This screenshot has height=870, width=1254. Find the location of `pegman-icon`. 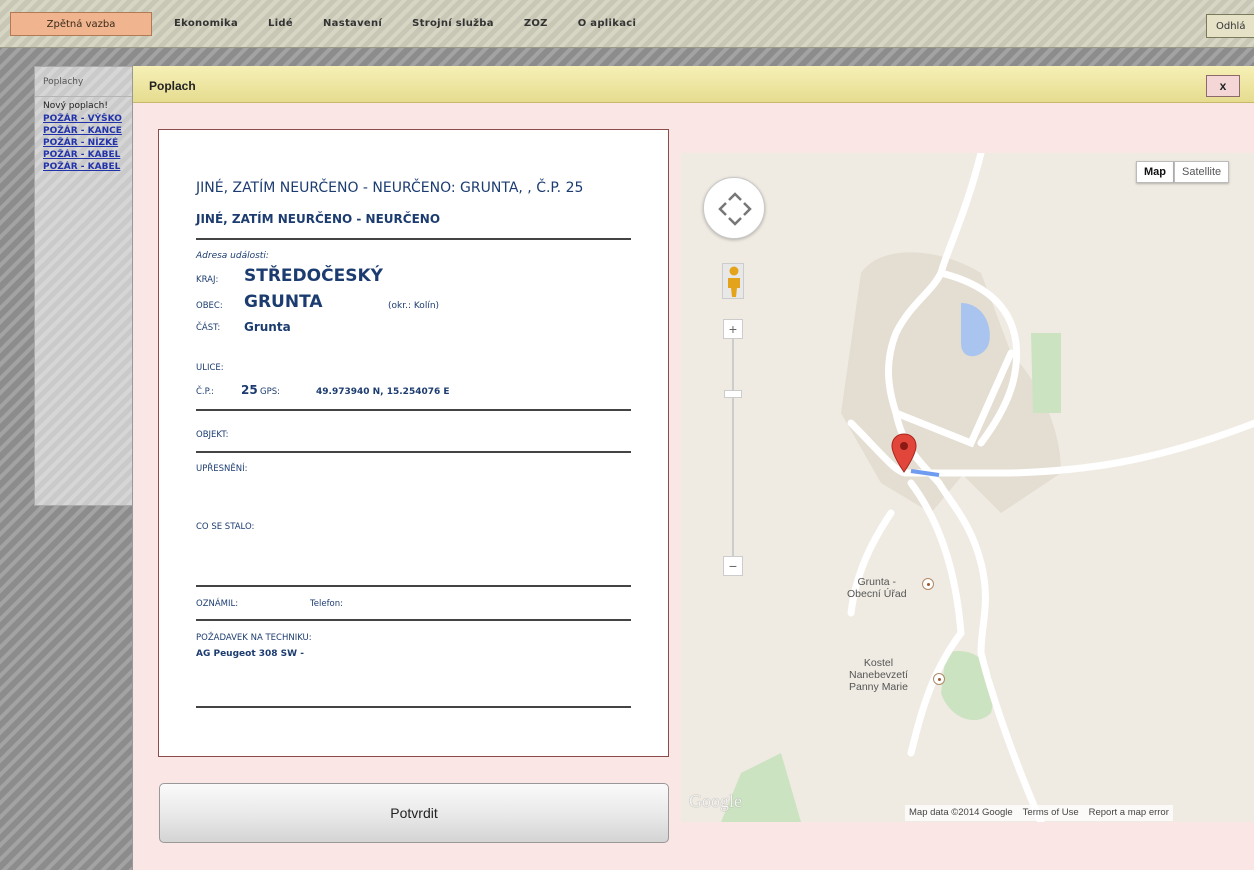

pegman-icon is located at coordinates (734, 281).